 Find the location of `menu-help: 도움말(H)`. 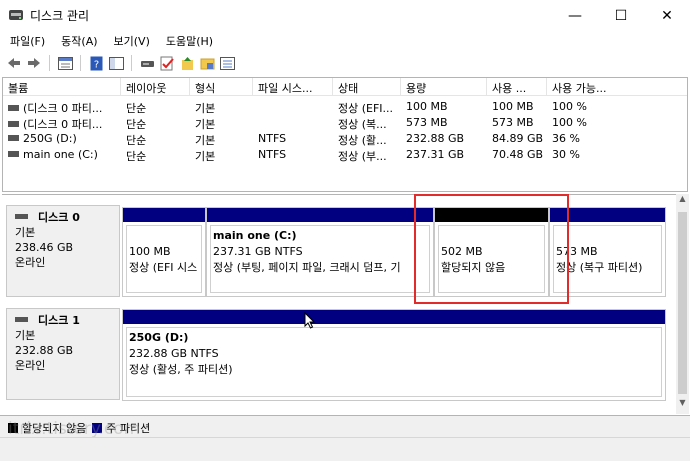

menu-help: 도움말(H) is located at coordinates (187, 40).